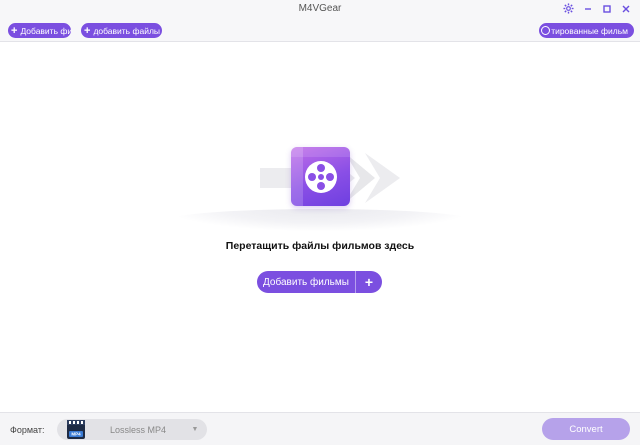  Describe the element at coordinates (320, 152) in the screenshot. I see `film-stripe` at that location.